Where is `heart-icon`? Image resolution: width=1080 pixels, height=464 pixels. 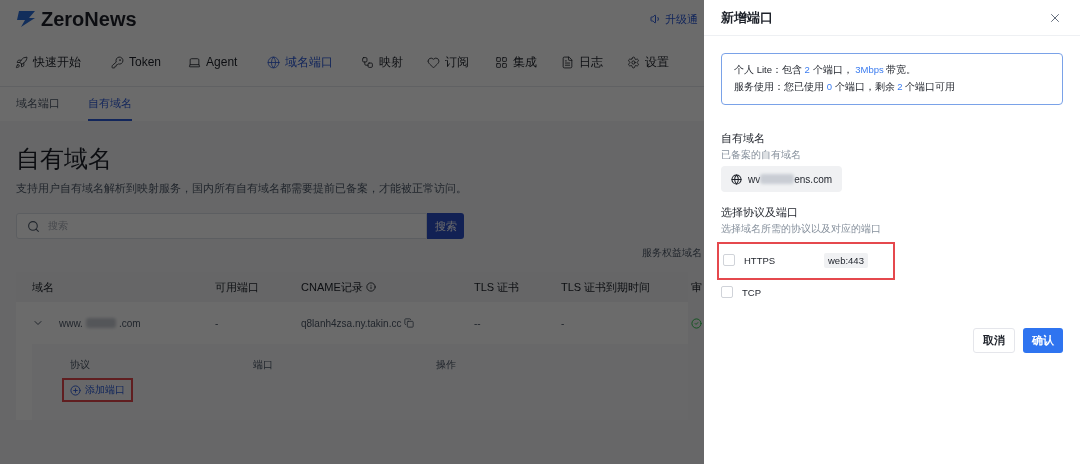 heart-icon is located at coordinates (434, 62).